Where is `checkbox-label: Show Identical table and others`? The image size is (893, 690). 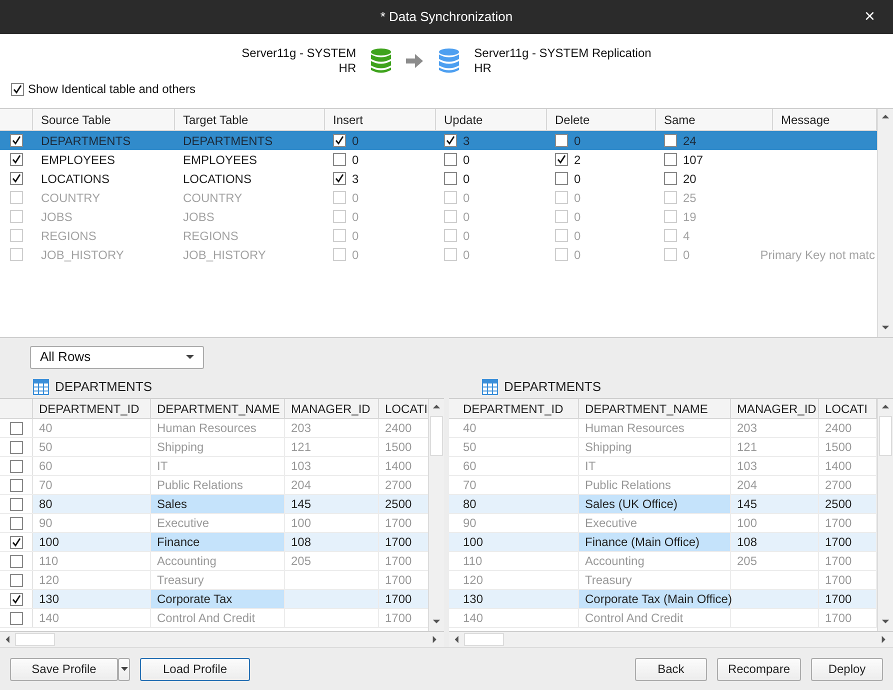 checkbox-label: Show Identical table and others is located at coordinates (112, 89).